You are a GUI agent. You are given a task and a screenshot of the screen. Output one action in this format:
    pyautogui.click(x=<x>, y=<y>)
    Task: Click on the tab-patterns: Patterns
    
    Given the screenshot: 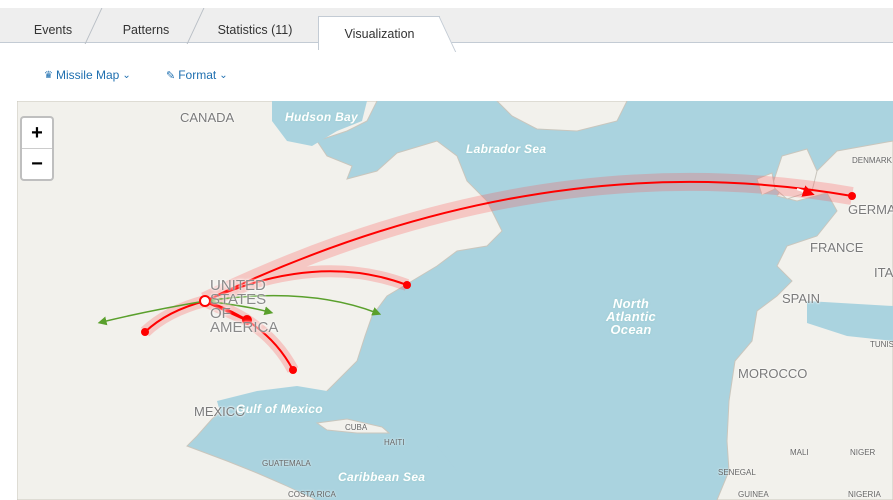 What is the action you would take?
    pyautogui.click(x=146, y=29)
    